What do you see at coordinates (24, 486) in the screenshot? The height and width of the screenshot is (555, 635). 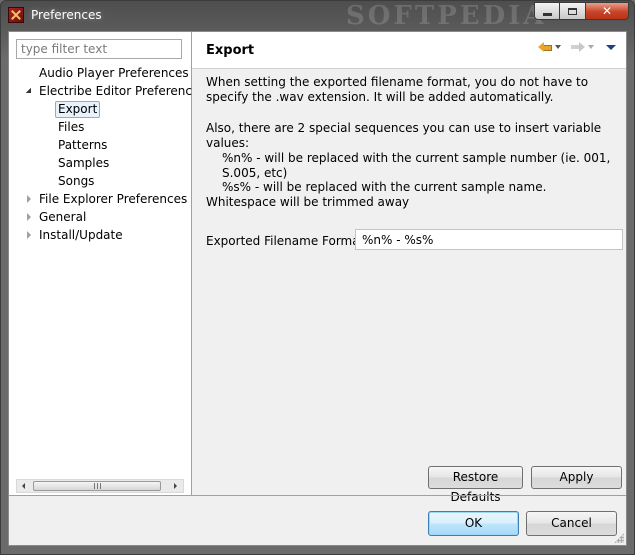 I see `scroll-left-button` at bounding box center [24, 486].